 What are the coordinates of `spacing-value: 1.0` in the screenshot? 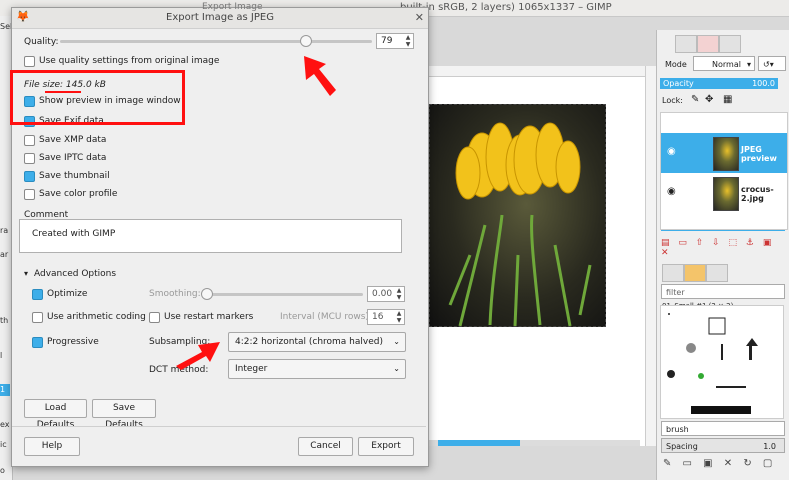 It's located at (769, 446).